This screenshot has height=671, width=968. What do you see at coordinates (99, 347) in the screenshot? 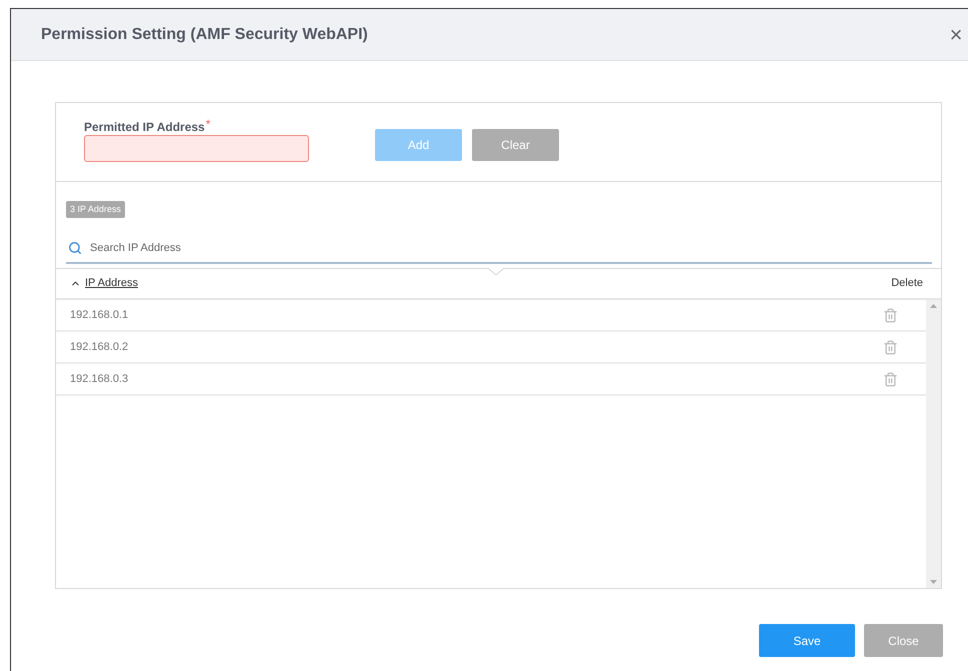
I see `ip-address-cell-text: 192.168.0.2` at bounding box center [99, 347].